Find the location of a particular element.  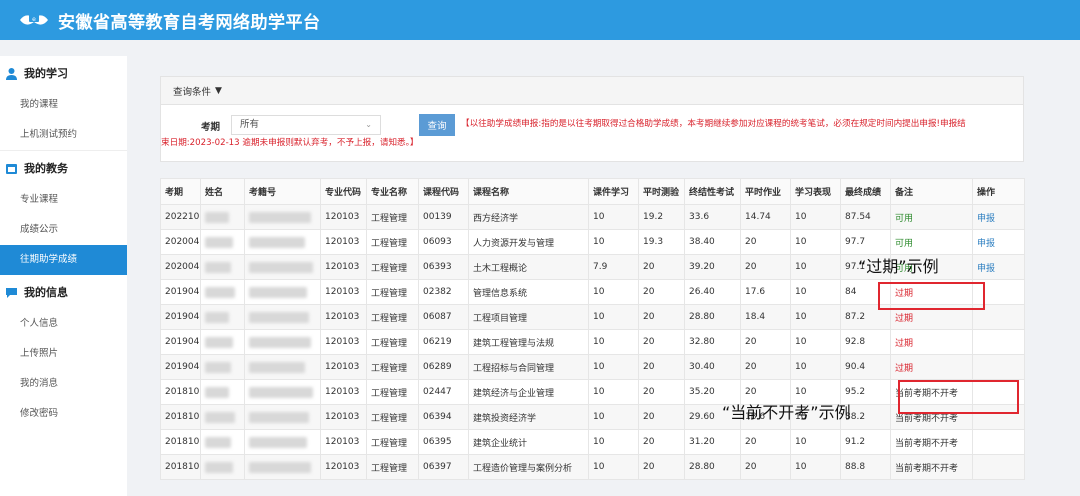

column-header: 姓名 is located at coordinates (222, 191).